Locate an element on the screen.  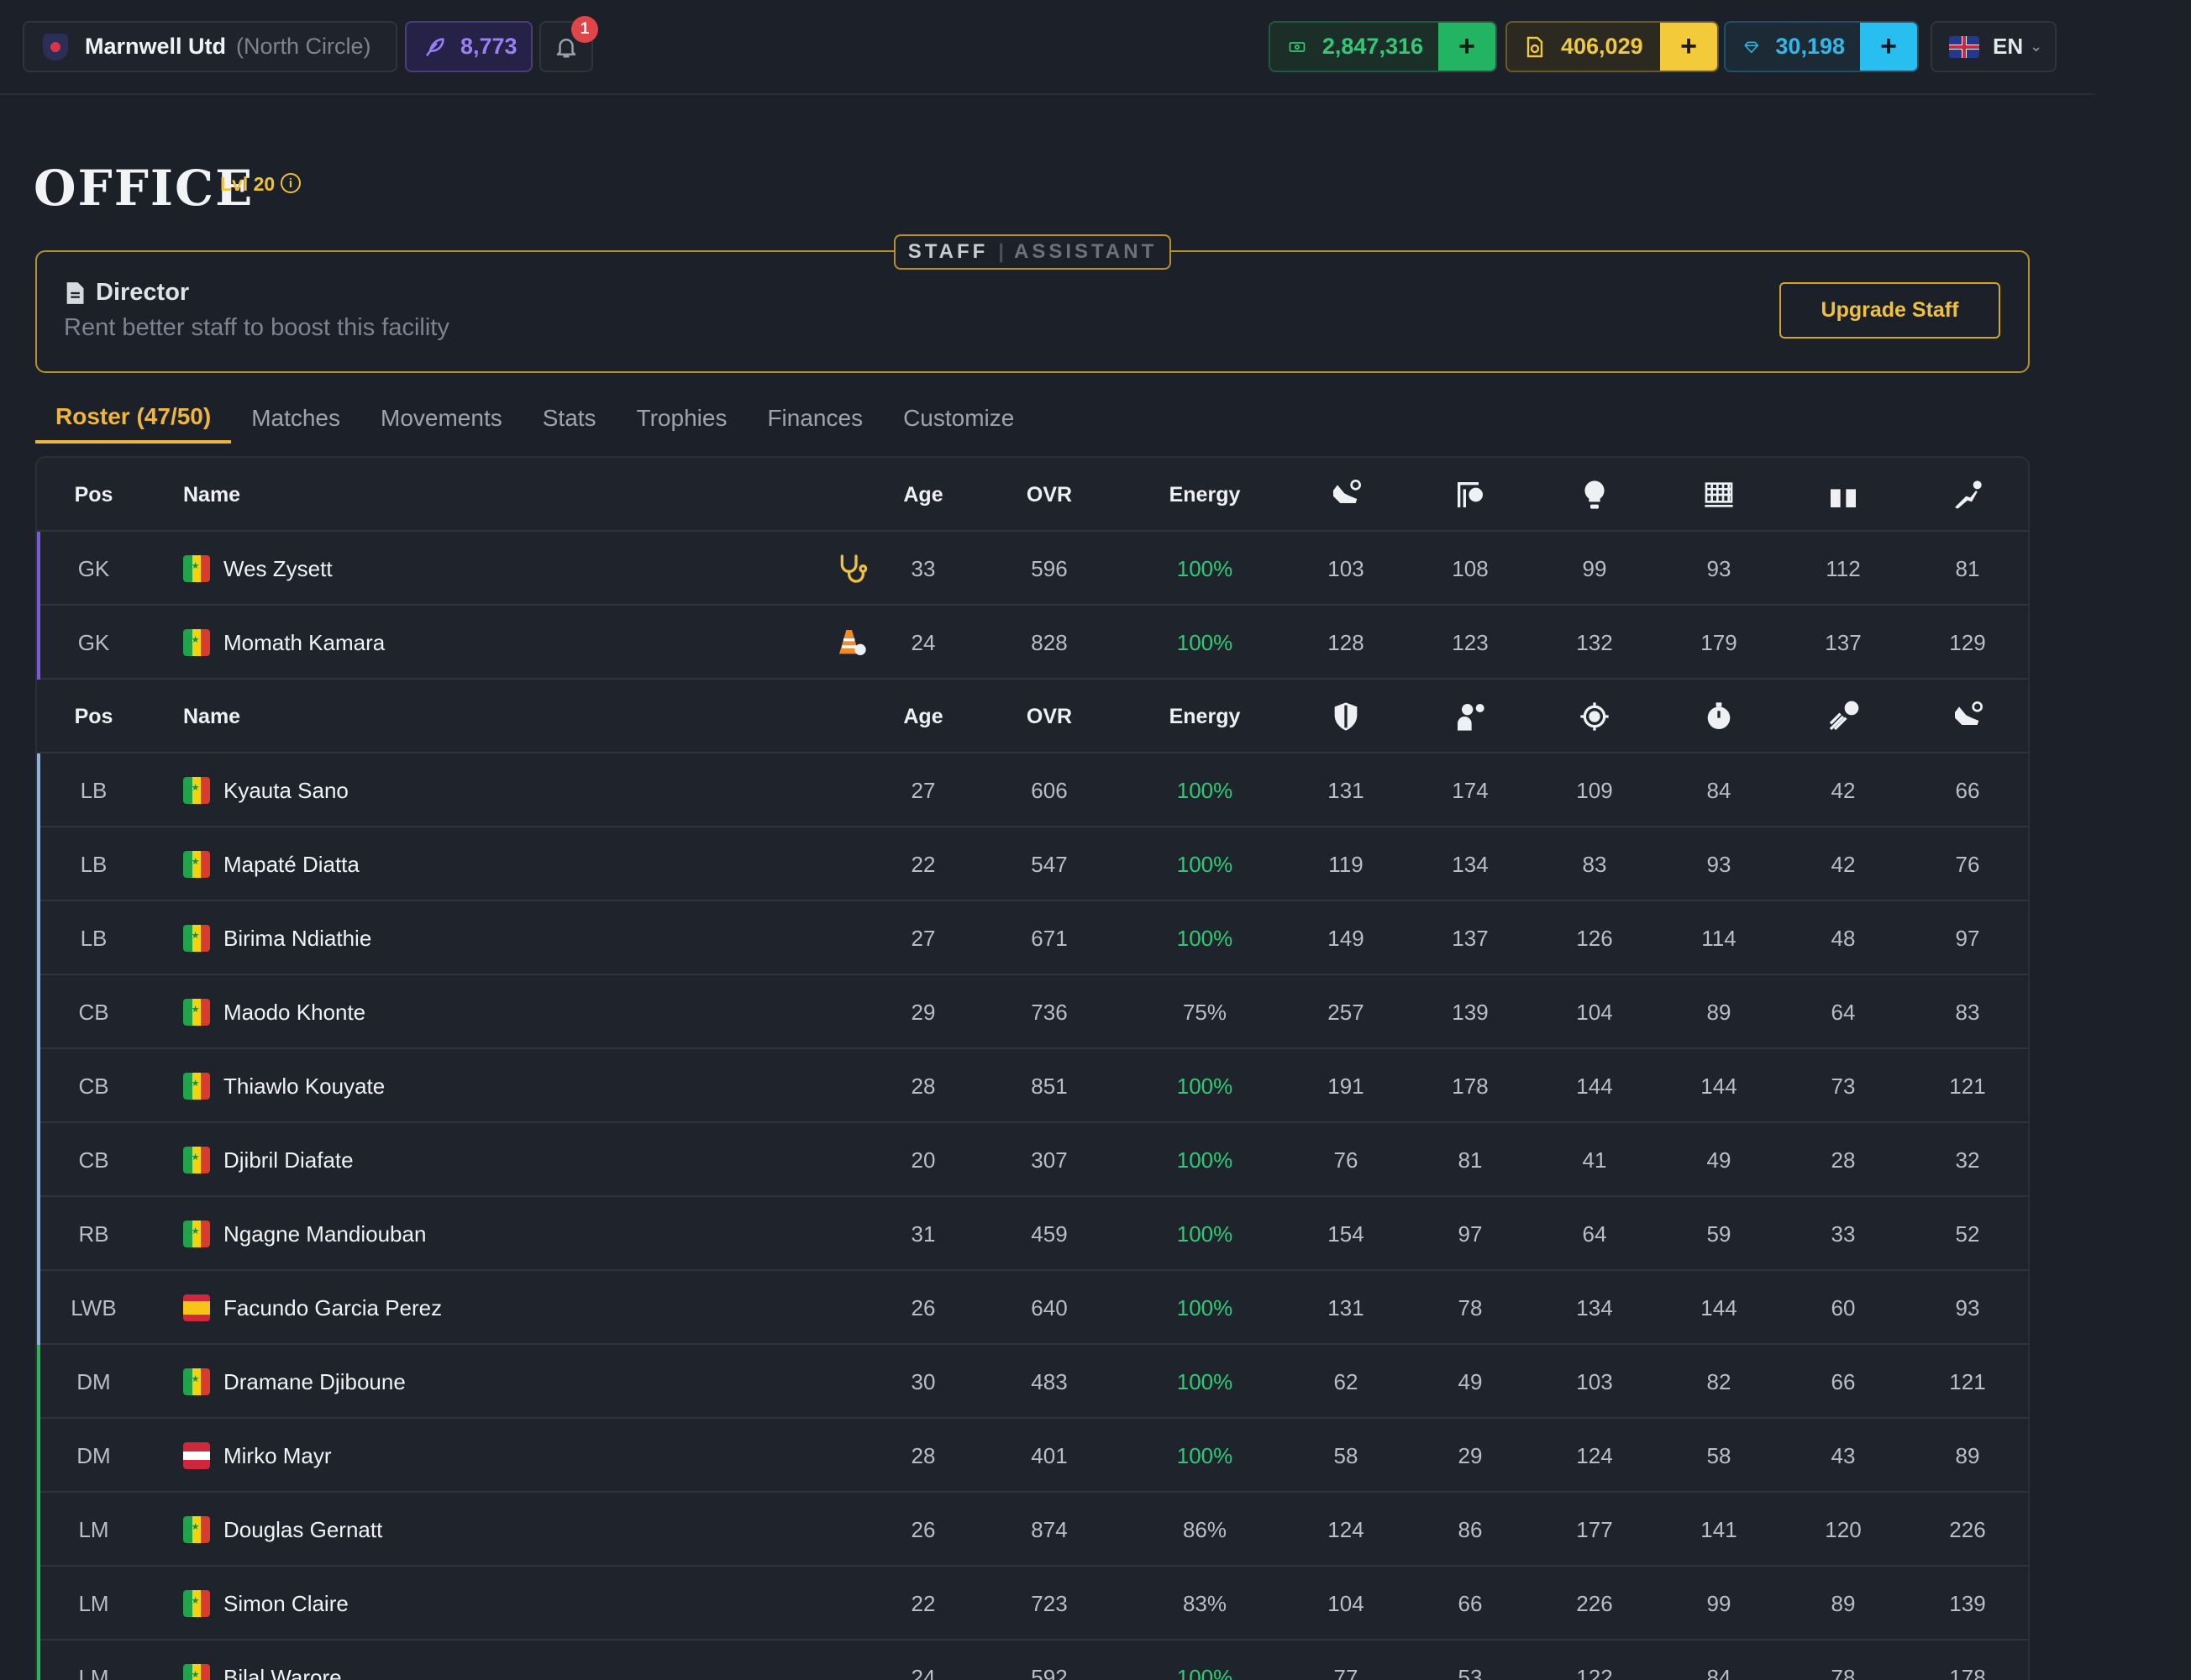
player-name-cell: Simon Claire is located at coordinates (442, 1604).